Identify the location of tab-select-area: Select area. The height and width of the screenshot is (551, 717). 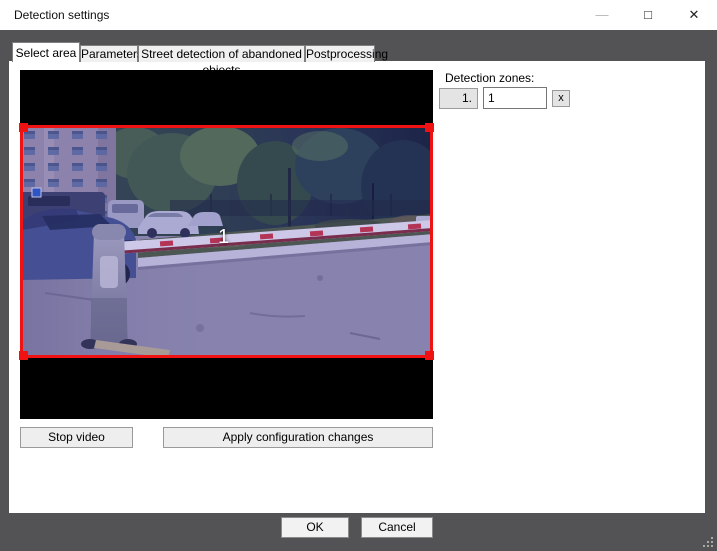
(46, 52).